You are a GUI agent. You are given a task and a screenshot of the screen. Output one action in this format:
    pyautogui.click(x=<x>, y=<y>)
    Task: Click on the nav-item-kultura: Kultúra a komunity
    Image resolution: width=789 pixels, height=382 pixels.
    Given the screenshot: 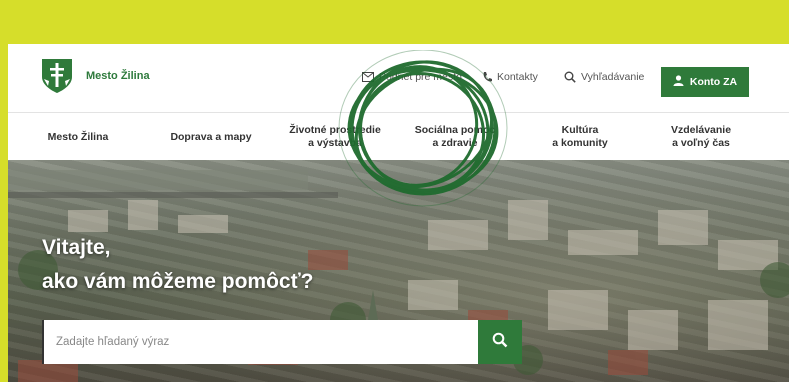 What is the action you would take?
    pyautogui.click(x=580, y=137)
    